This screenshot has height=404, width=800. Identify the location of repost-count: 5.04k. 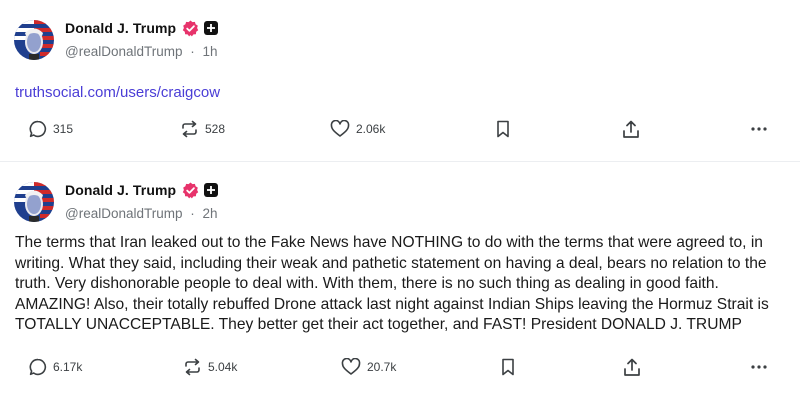
(223, 367).